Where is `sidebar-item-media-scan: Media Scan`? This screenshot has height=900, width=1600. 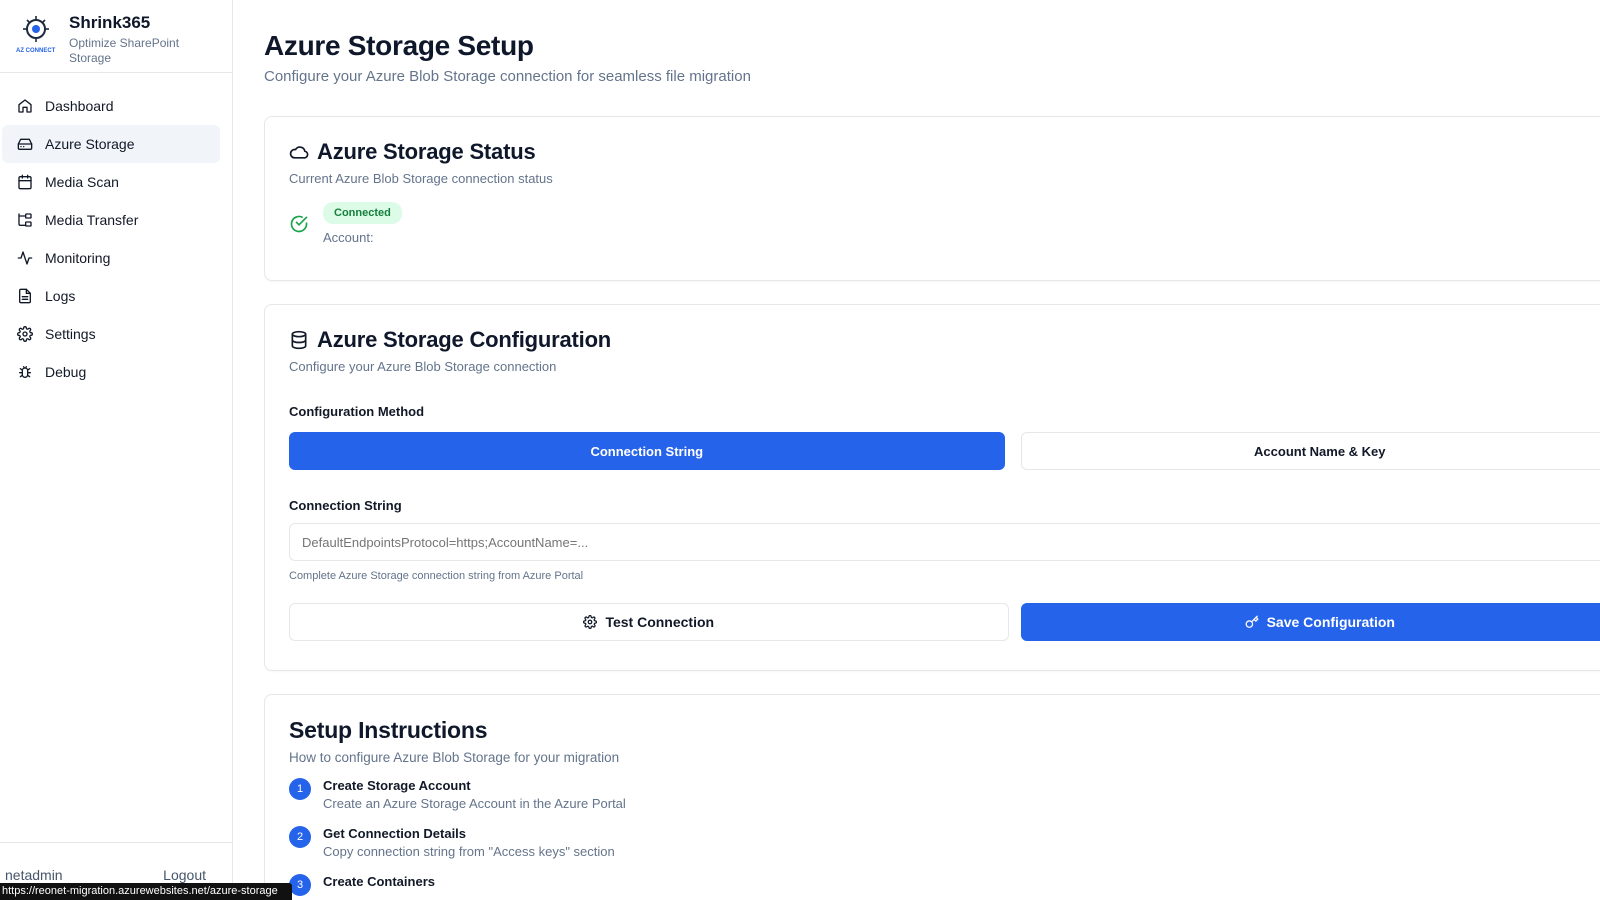
sidebar-item-media-scan: Media Scan is located at coordinates (111, 182).